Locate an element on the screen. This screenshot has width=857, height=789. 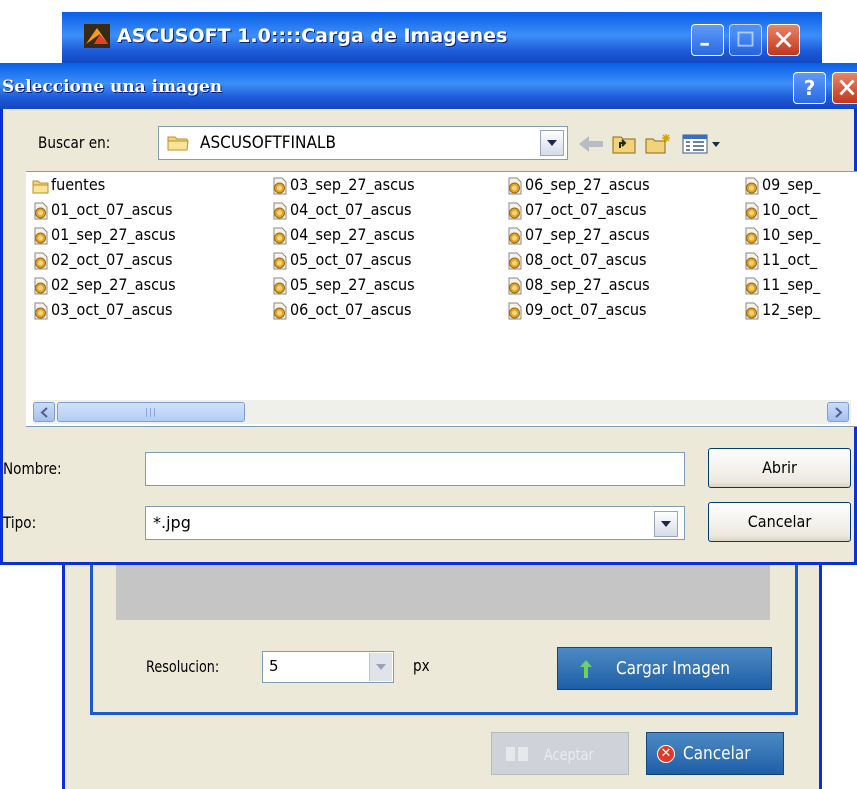
help-button: ? is located at coordinates (809, 88).